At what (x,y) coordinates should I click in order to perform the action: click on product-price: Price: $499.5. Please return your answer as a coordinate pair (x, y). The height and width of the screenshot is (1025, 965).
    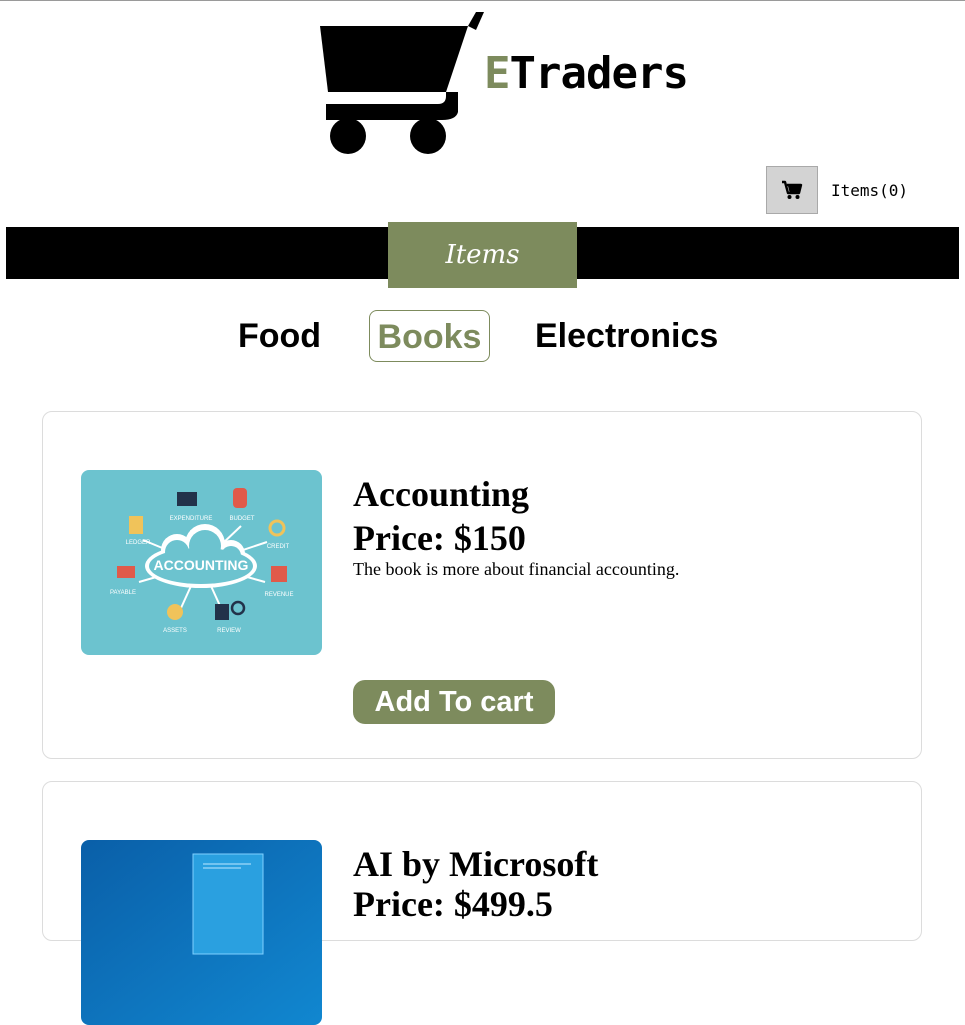
    Looking at the image, I should click on (453, 904).